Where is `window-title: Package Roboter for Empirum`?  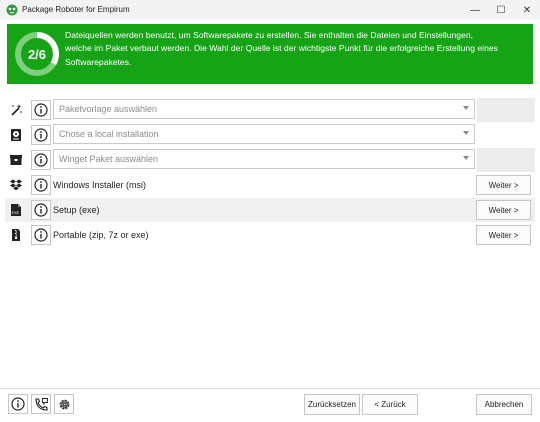
window-title: Package Roboter for Empirum is located at coordinates (76, 9).